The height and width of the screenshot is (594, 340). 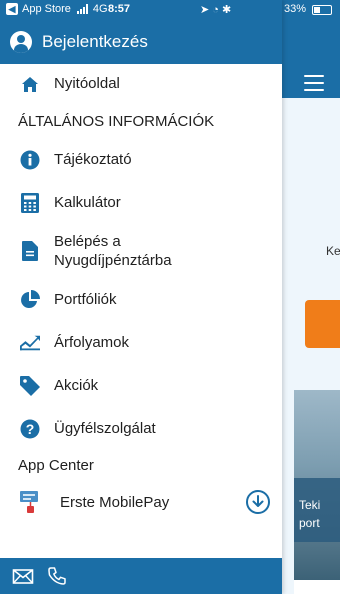 What do you see at coordinates (46, 9) in the screenshot?
I see `back-app-label: App Store` at bounding box center [46, 9].